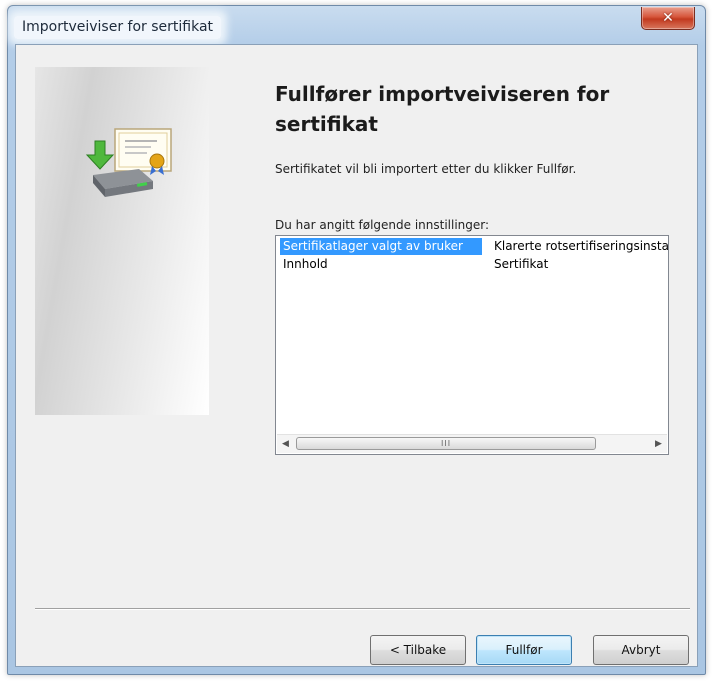 The width and height of the screenshot is (712, 681). Describe the element at coordinates (524, 650) in the screenshot. I see `finish-button: Fullfør` at that location.